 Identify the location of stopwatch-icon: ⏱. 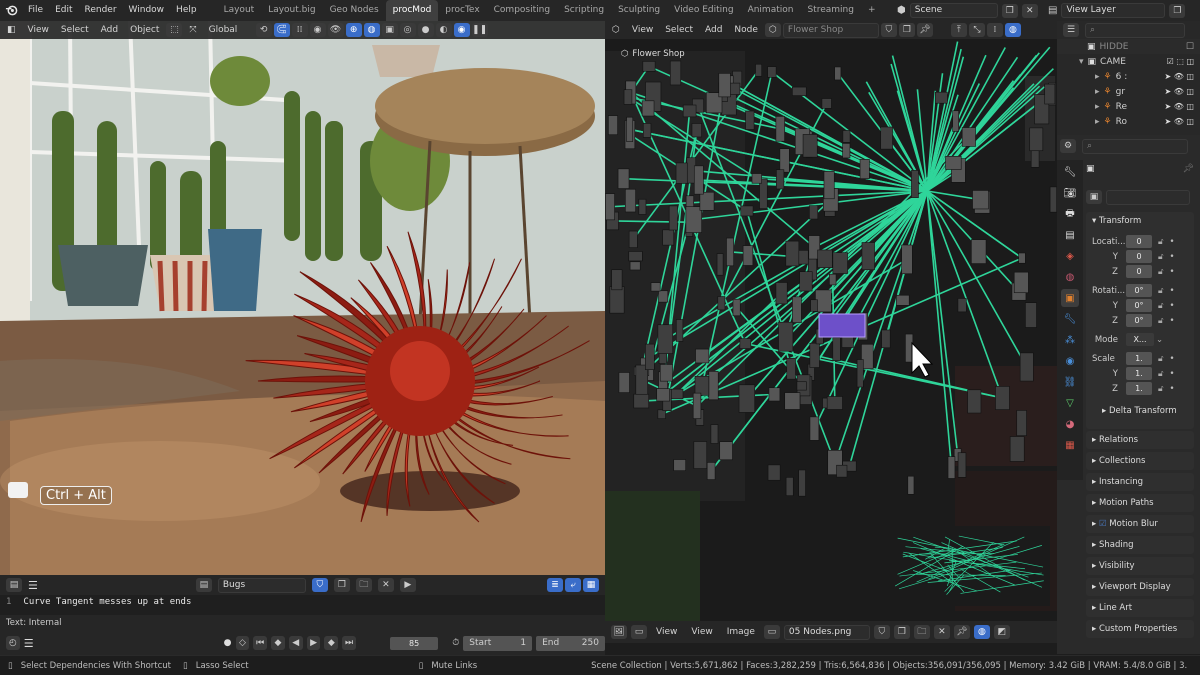
(455, 643).